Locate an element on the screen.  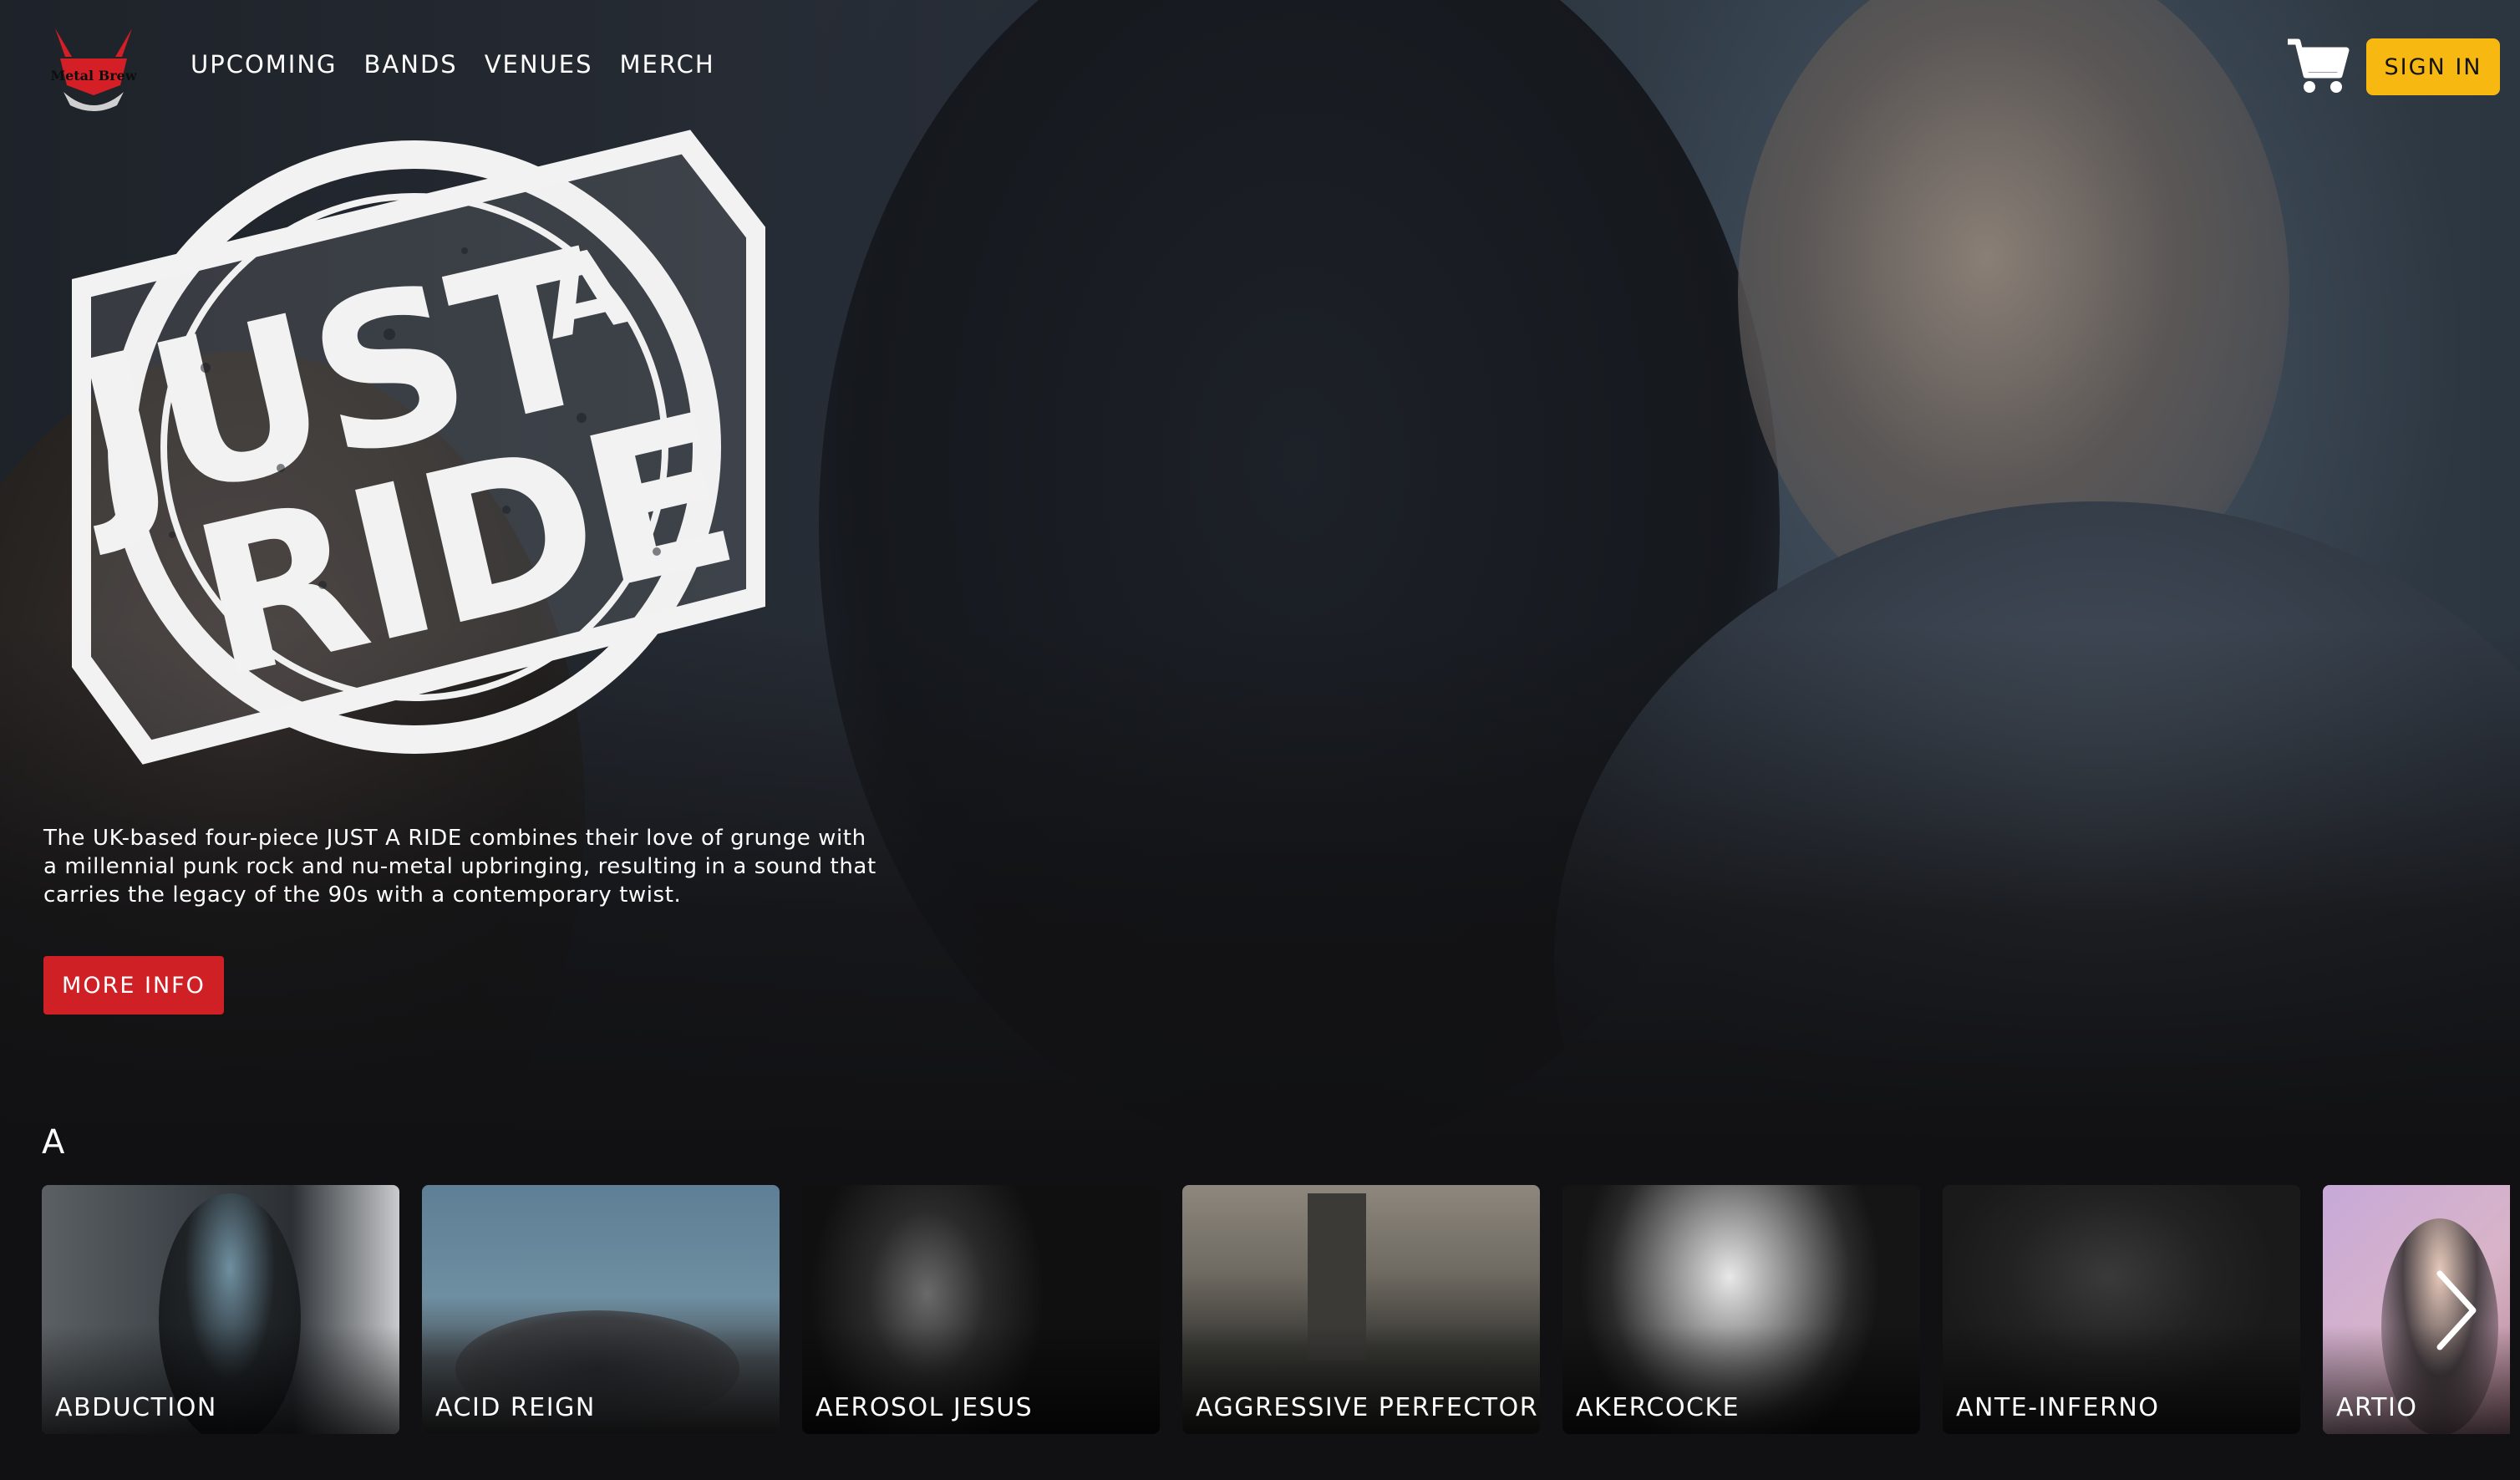
band-card-name: AEROSOL JESUS is located at coordinates (925, 1407).